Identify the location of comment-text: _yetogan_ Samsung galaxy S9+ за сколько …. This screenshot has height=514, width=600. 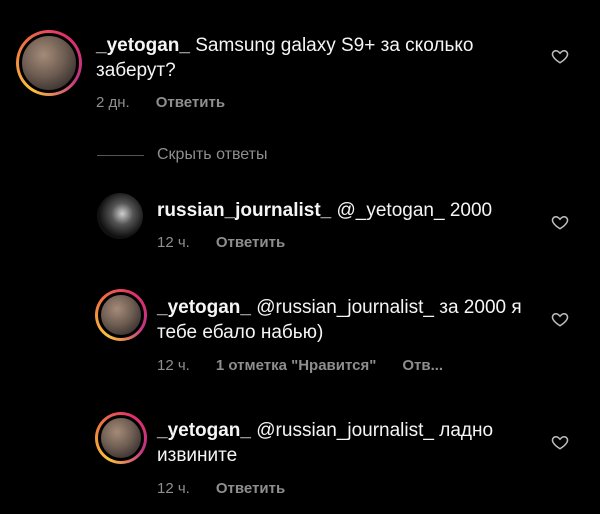
(316, 58).